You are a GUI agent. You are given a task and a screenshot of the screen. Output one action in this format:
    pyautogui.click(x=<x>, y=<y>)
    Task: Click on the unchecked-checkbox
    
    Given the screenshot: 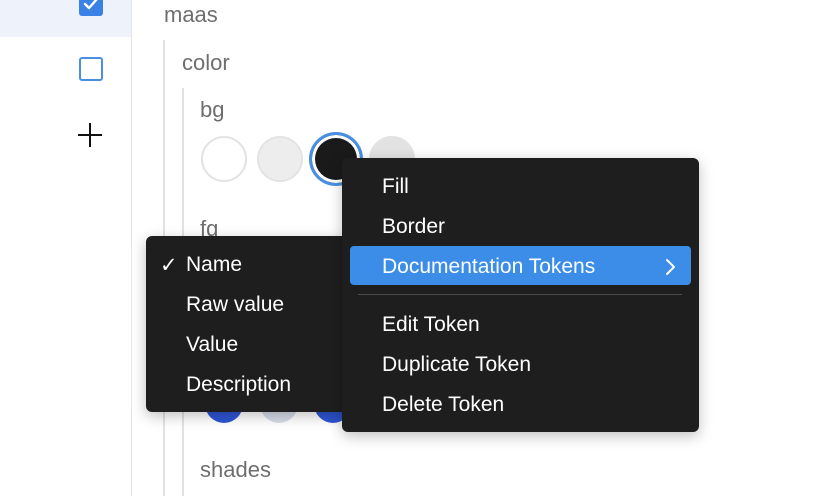 What is the action you would take?
    pyautogui.click(x=91, y=69)
    